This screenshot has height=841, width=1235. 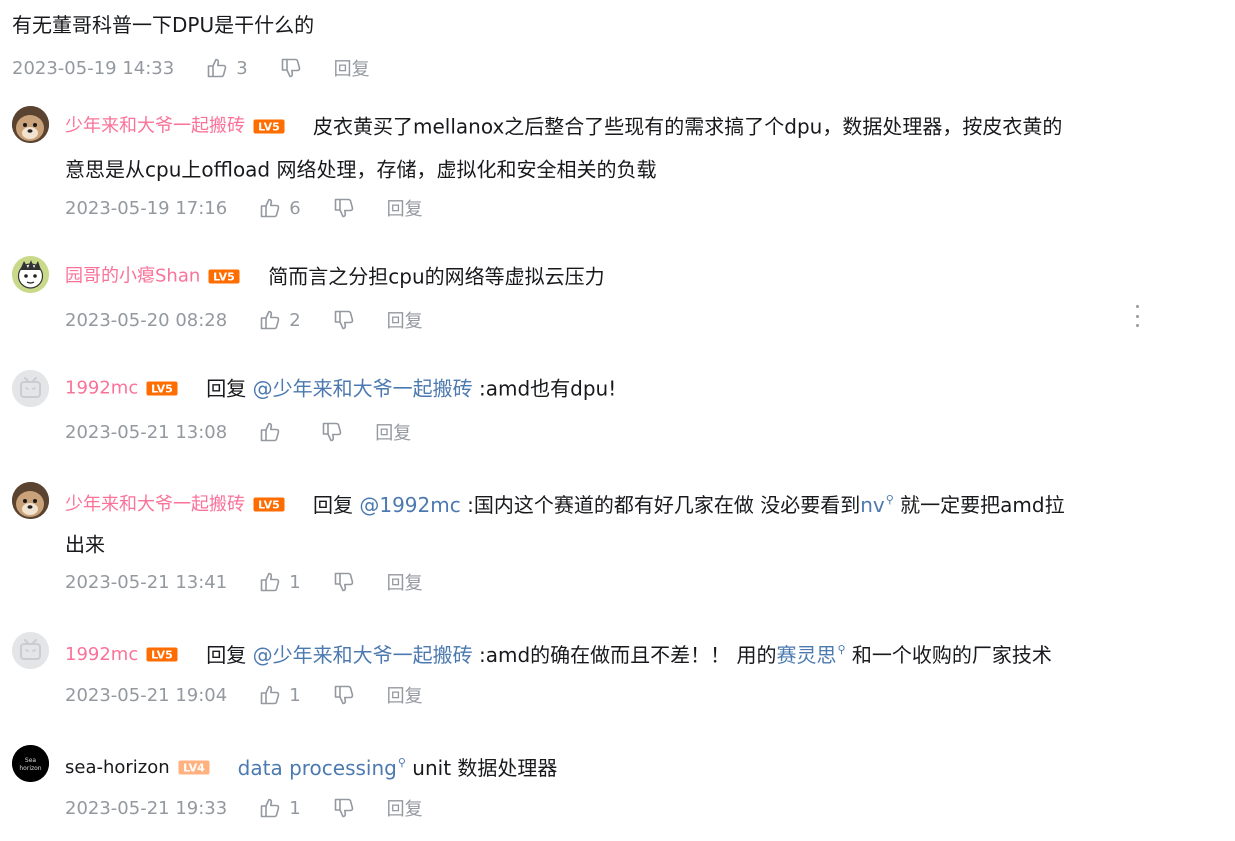 I want to click on username: sea-horizon, so click(x=117, y=767).